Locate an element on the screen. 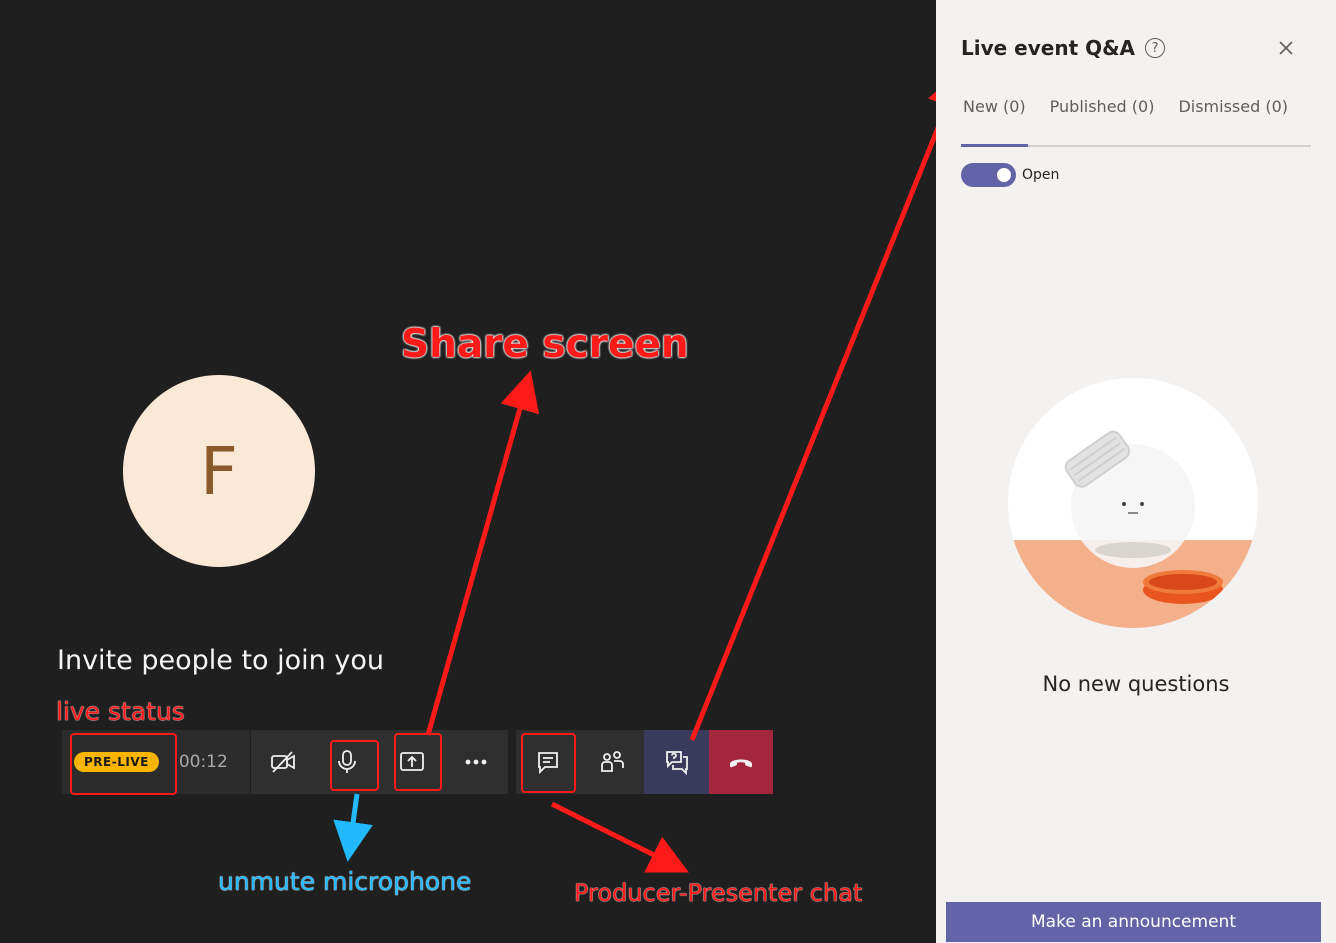 The height and width of the screenshot is (943, 1336). hang-up-button is located at coordinates (740, 762).